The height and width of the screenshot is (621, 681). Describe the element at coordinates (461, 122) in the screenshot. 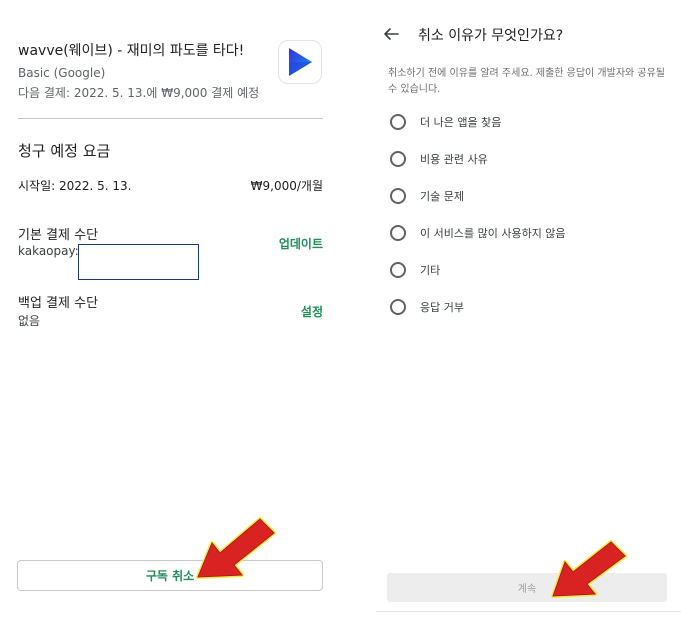

I see `reason-label: 더 나은 앱을 찾음` at that location.